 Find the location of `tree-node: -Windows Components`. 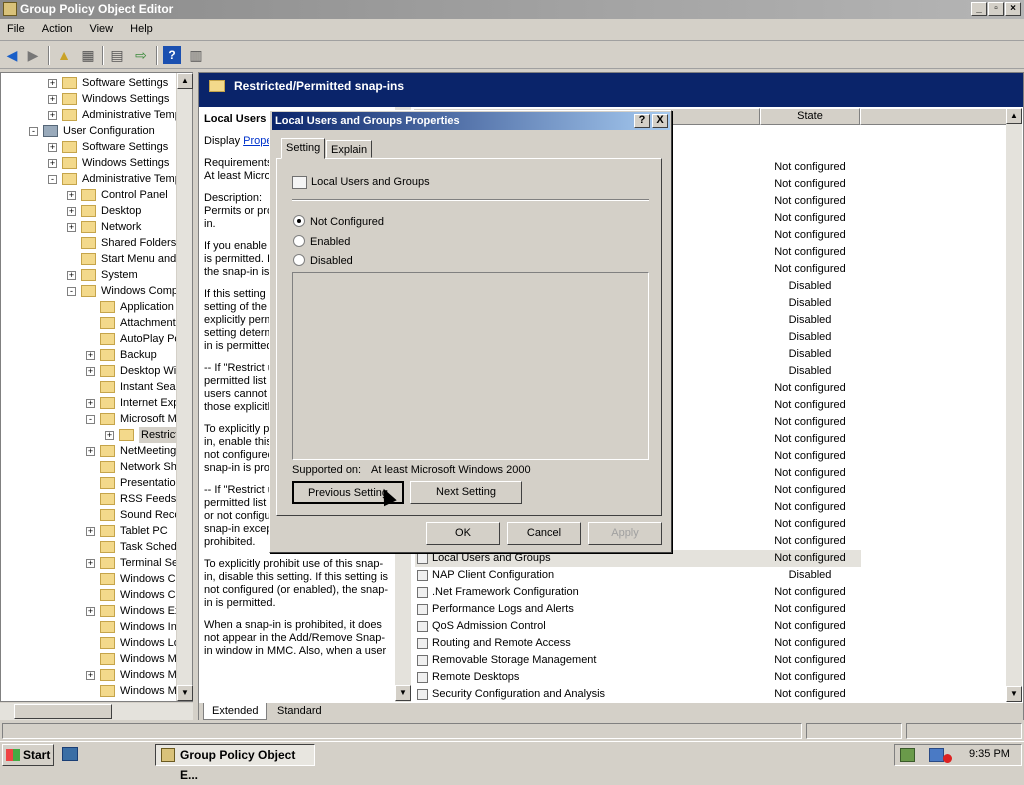

tree-node: -Windows Components is located at coordinates (96, 291).